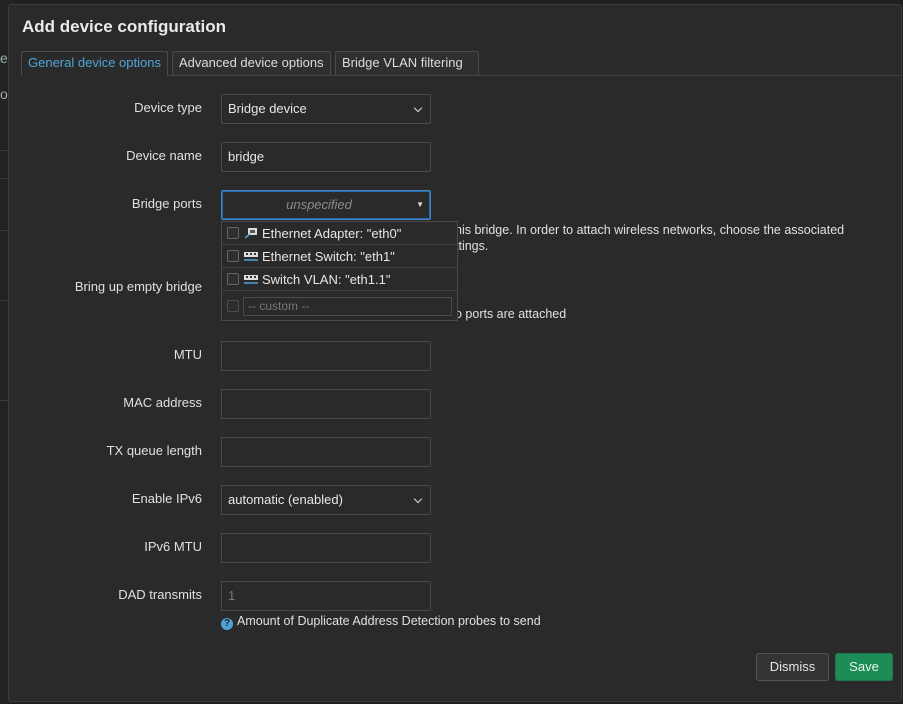 The width and height of the screenshot is (903, 704). What do you see at coordinates (251, 63) in the screenshot?
I see `tab-advanced-device-options: Advanced device options` at bounding box center [251, 63].